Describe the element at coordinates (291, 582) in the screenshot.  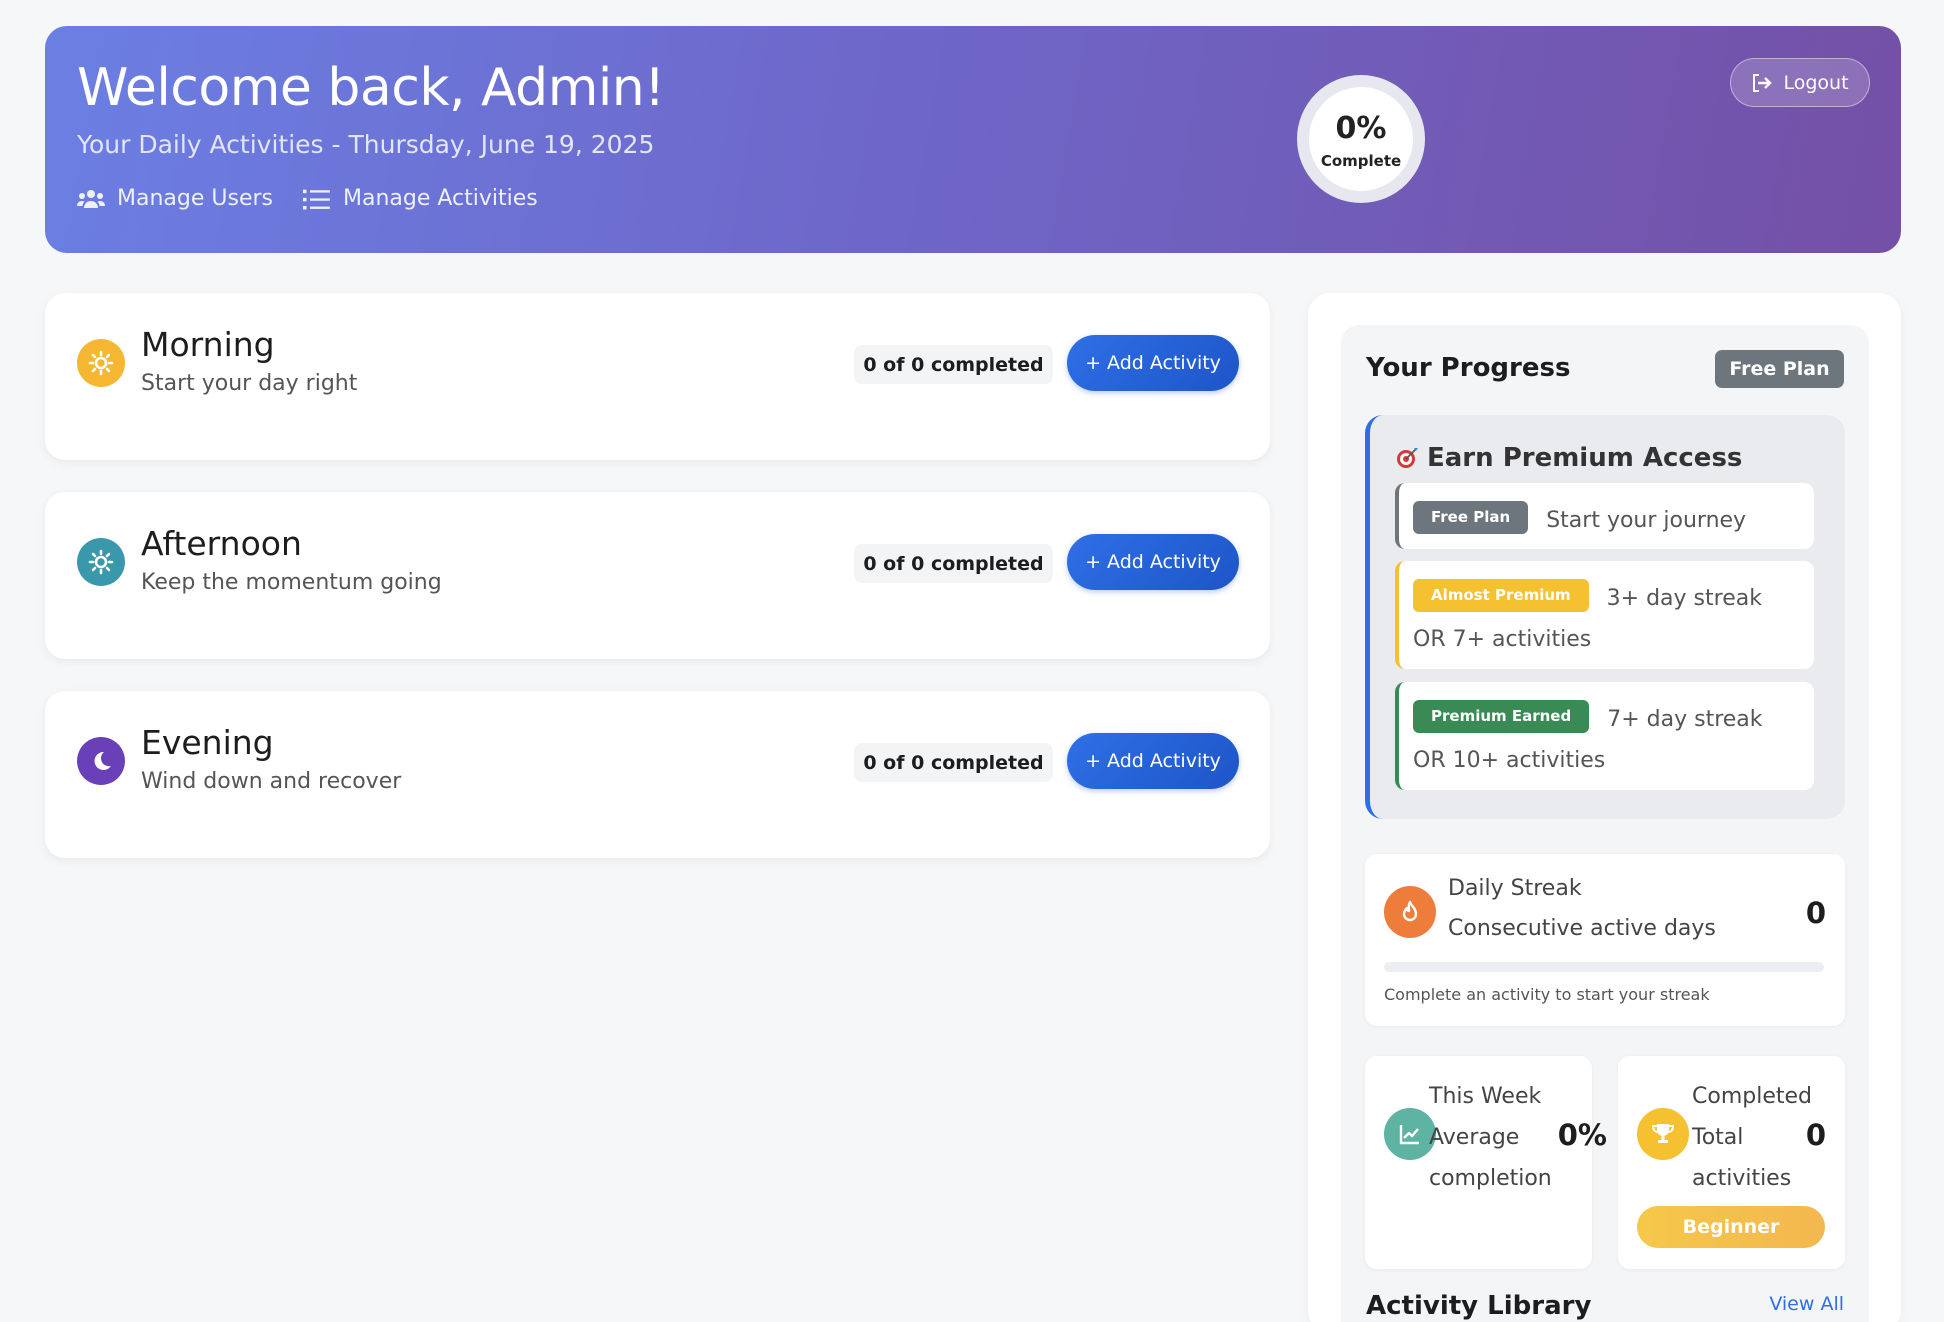
I see `period-subtitle: Keep the momentum going` at that location.